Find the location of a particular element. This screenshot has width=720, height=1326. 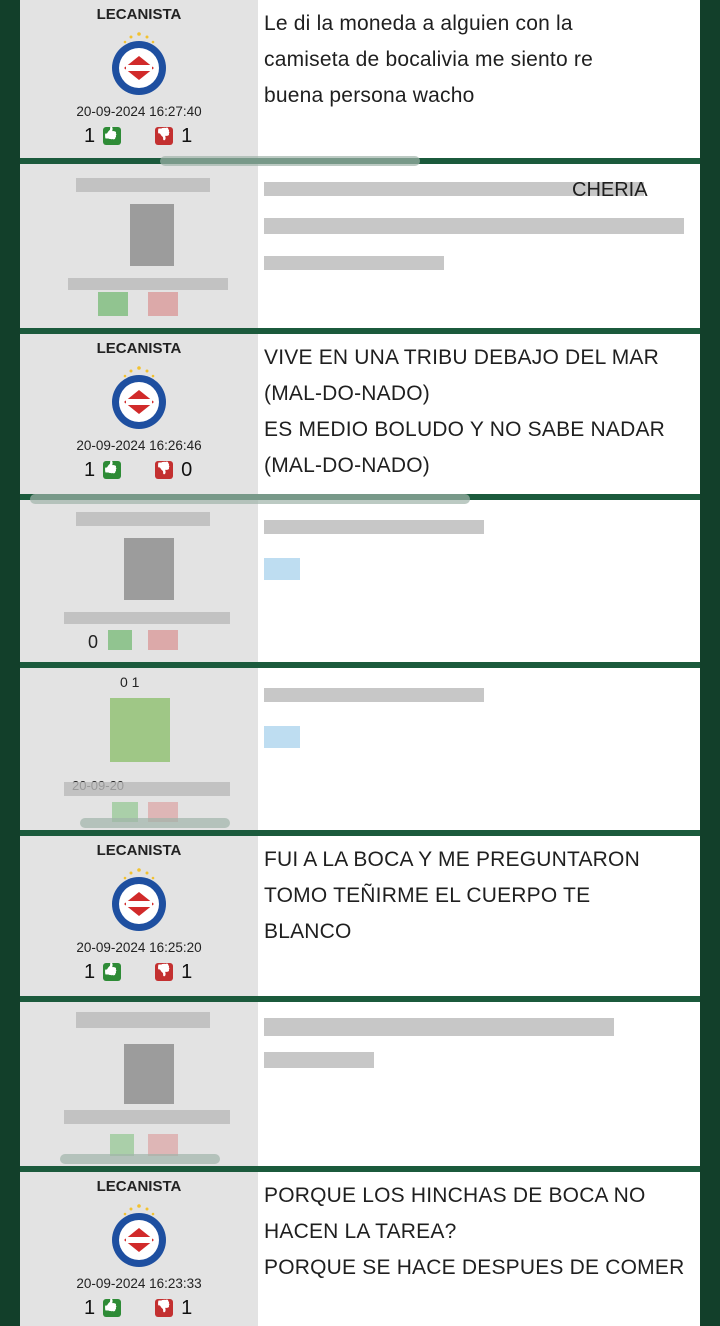

redacted-post-d is located at coordinates (360, 1084).